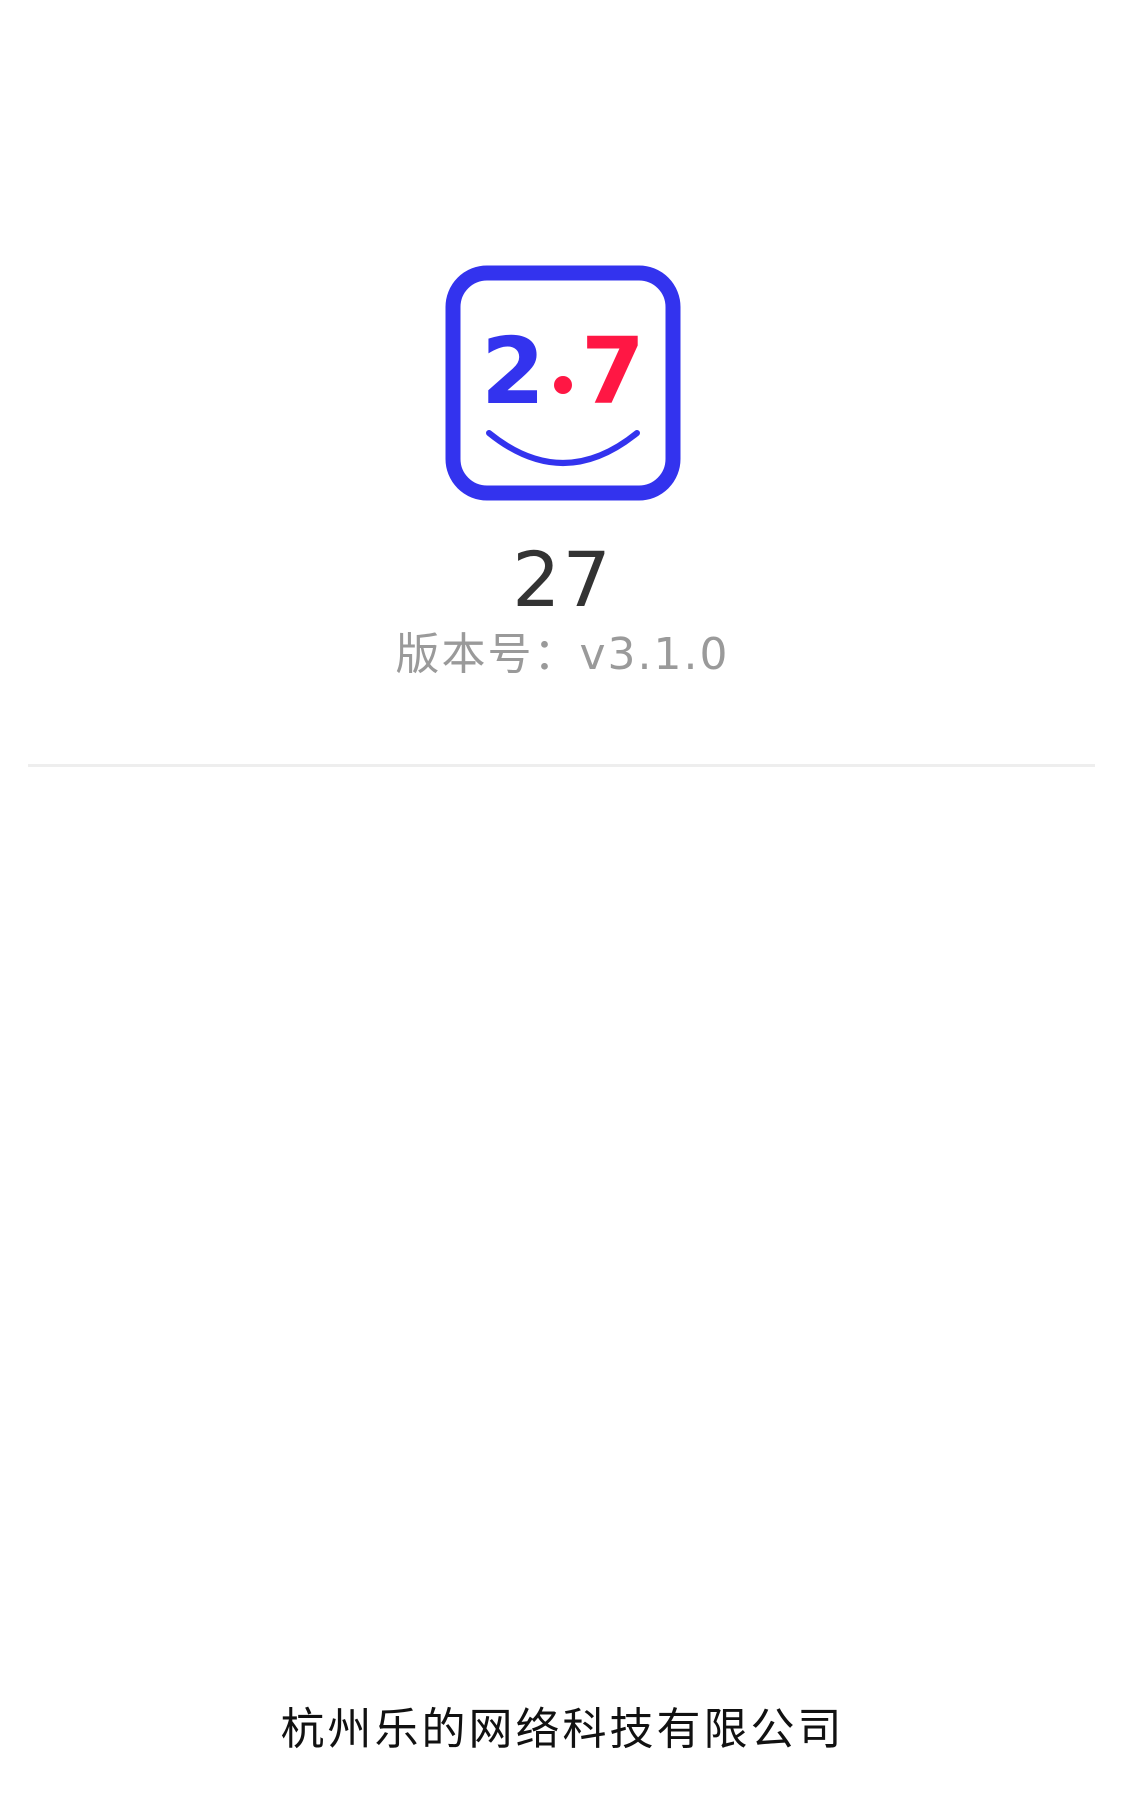  I want to click on app-name: 27, so click(562, 579).